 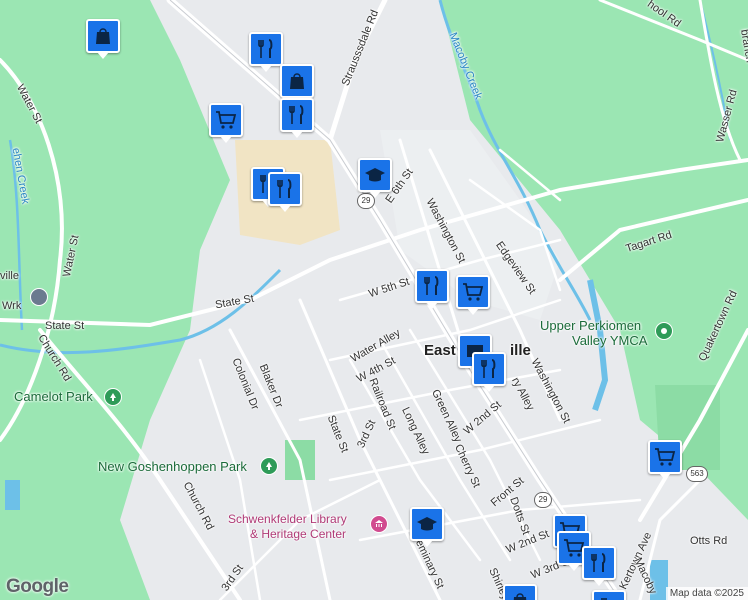 What do you see at coordinates (379, 524) in the screenshot?
I see `museum-icon` at bounding box center [379, 524].